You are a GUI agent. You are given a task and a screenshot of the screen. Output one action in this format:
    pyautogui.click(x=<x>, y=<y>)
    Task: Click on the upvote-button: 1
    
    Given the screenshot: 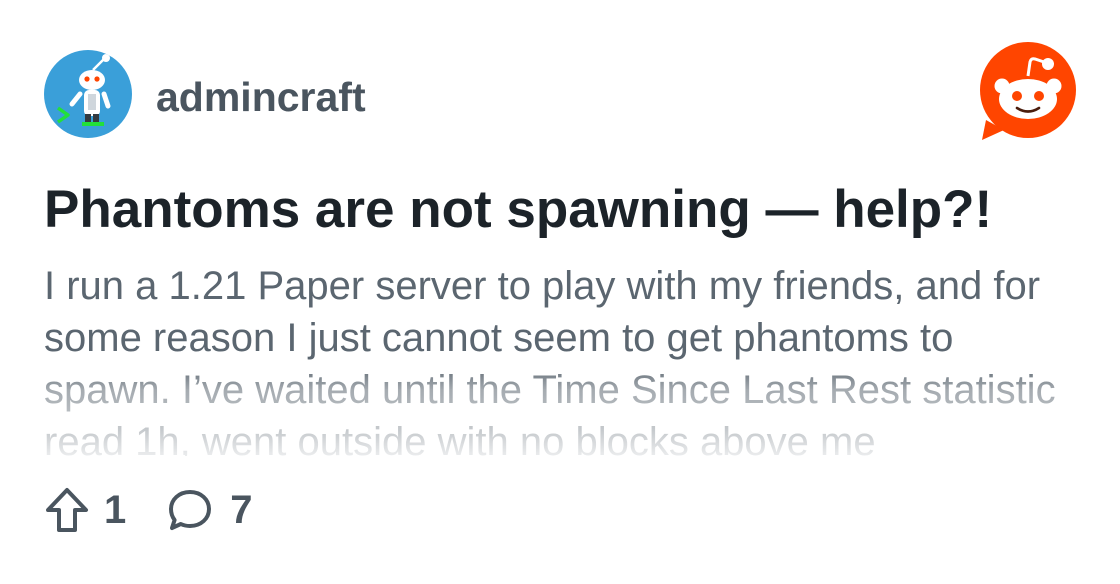 What is the action you would take?
    pyautogui.click(x=85, y=510)
    